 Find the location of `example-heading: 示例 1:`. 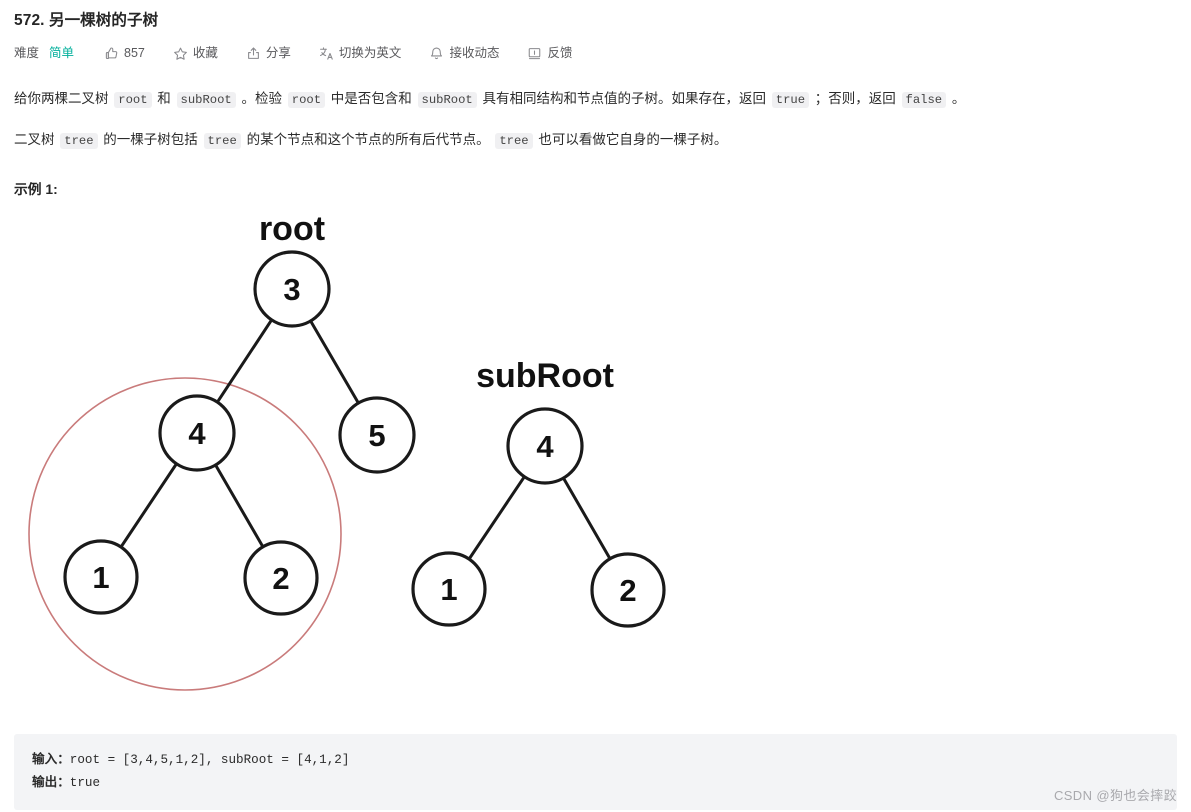

example-heading: 示例 1: is located at coordinates (36, 189).